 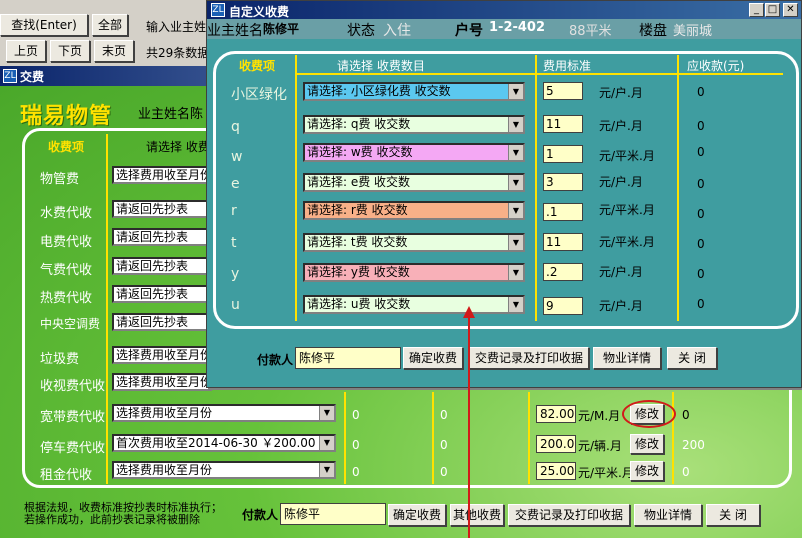 I want to click on search-hint: 输入业主姓, so click(x=176, y=27).